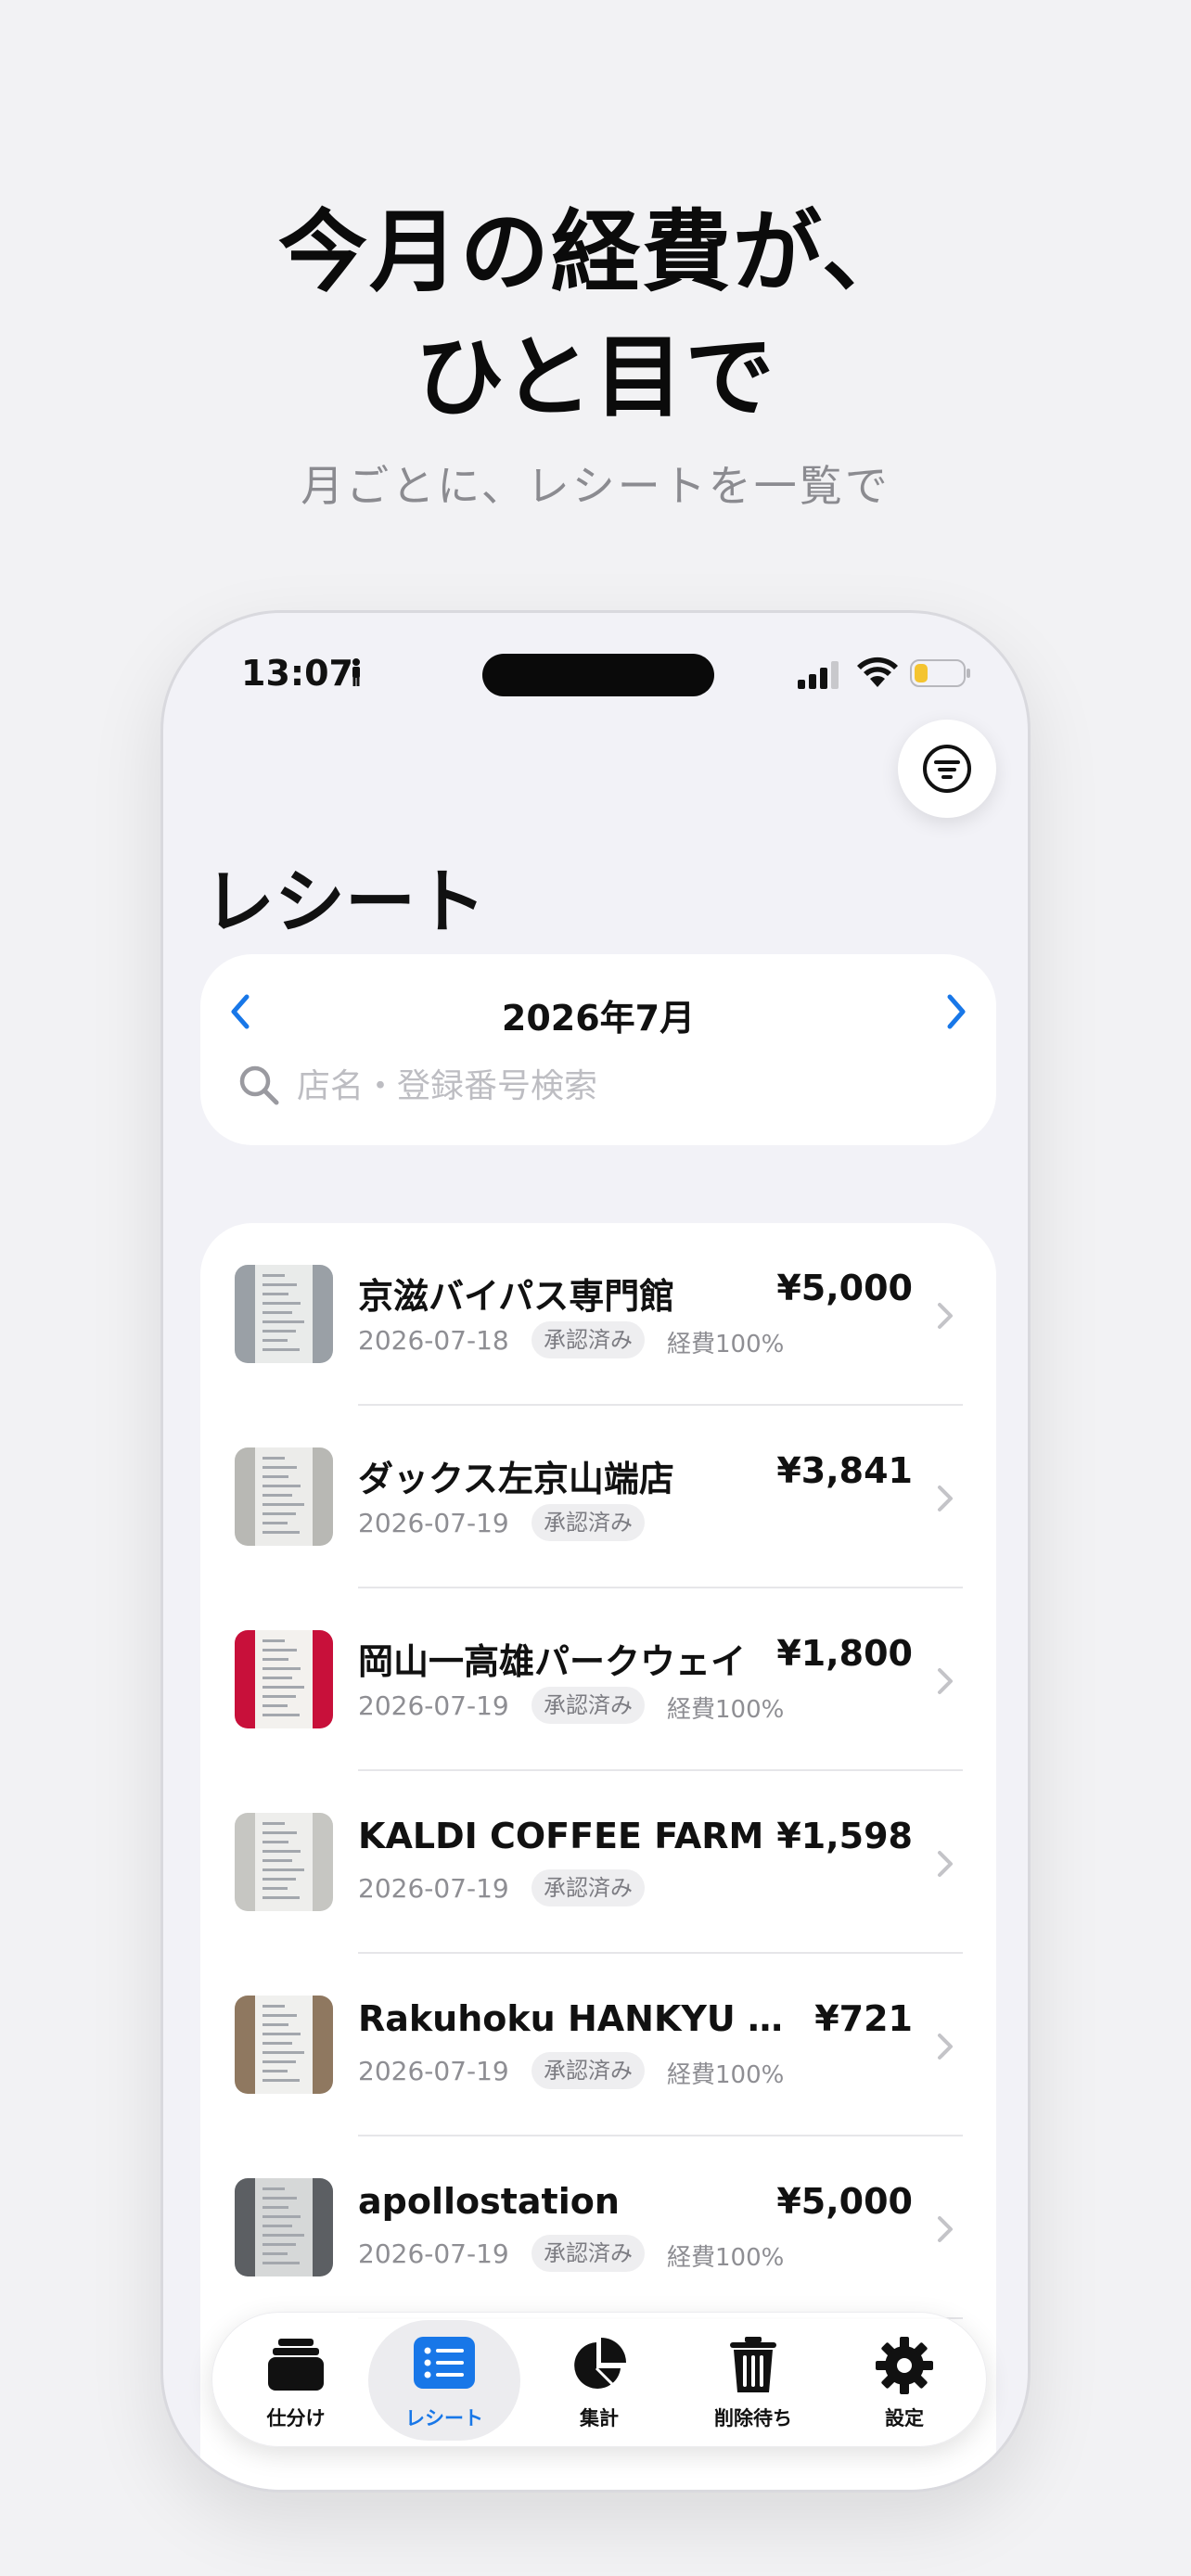 The width and height of the screenshot is (1191, 2576). What do you see at coordinates (844, 1836) in the screenshot?
I see `receipt-amount: ¥1,598` at bounding box center [844, 1836].